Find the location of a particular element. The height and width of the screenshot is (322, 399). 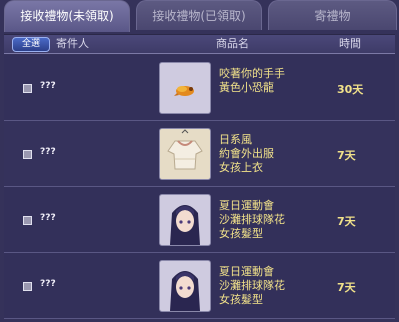

column-header-item-name: 商品名 is located at coordinates (232, 43).